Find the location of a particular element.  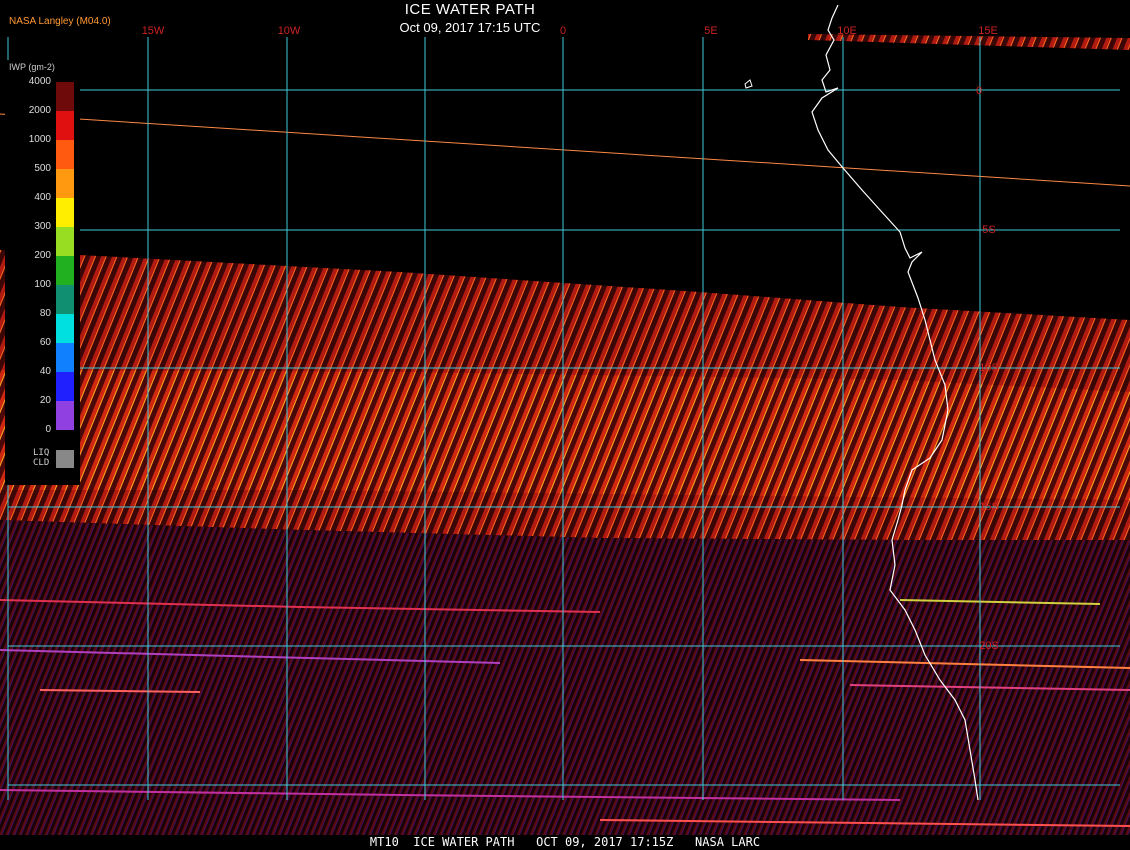

legend-label: 500 is located at coordinates (42, 168).